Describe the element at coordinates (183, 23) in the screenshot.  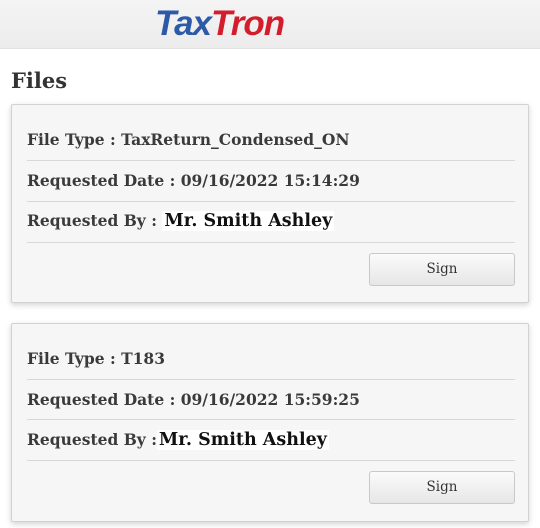
I see `logo-text-tax: Tax` at that location.